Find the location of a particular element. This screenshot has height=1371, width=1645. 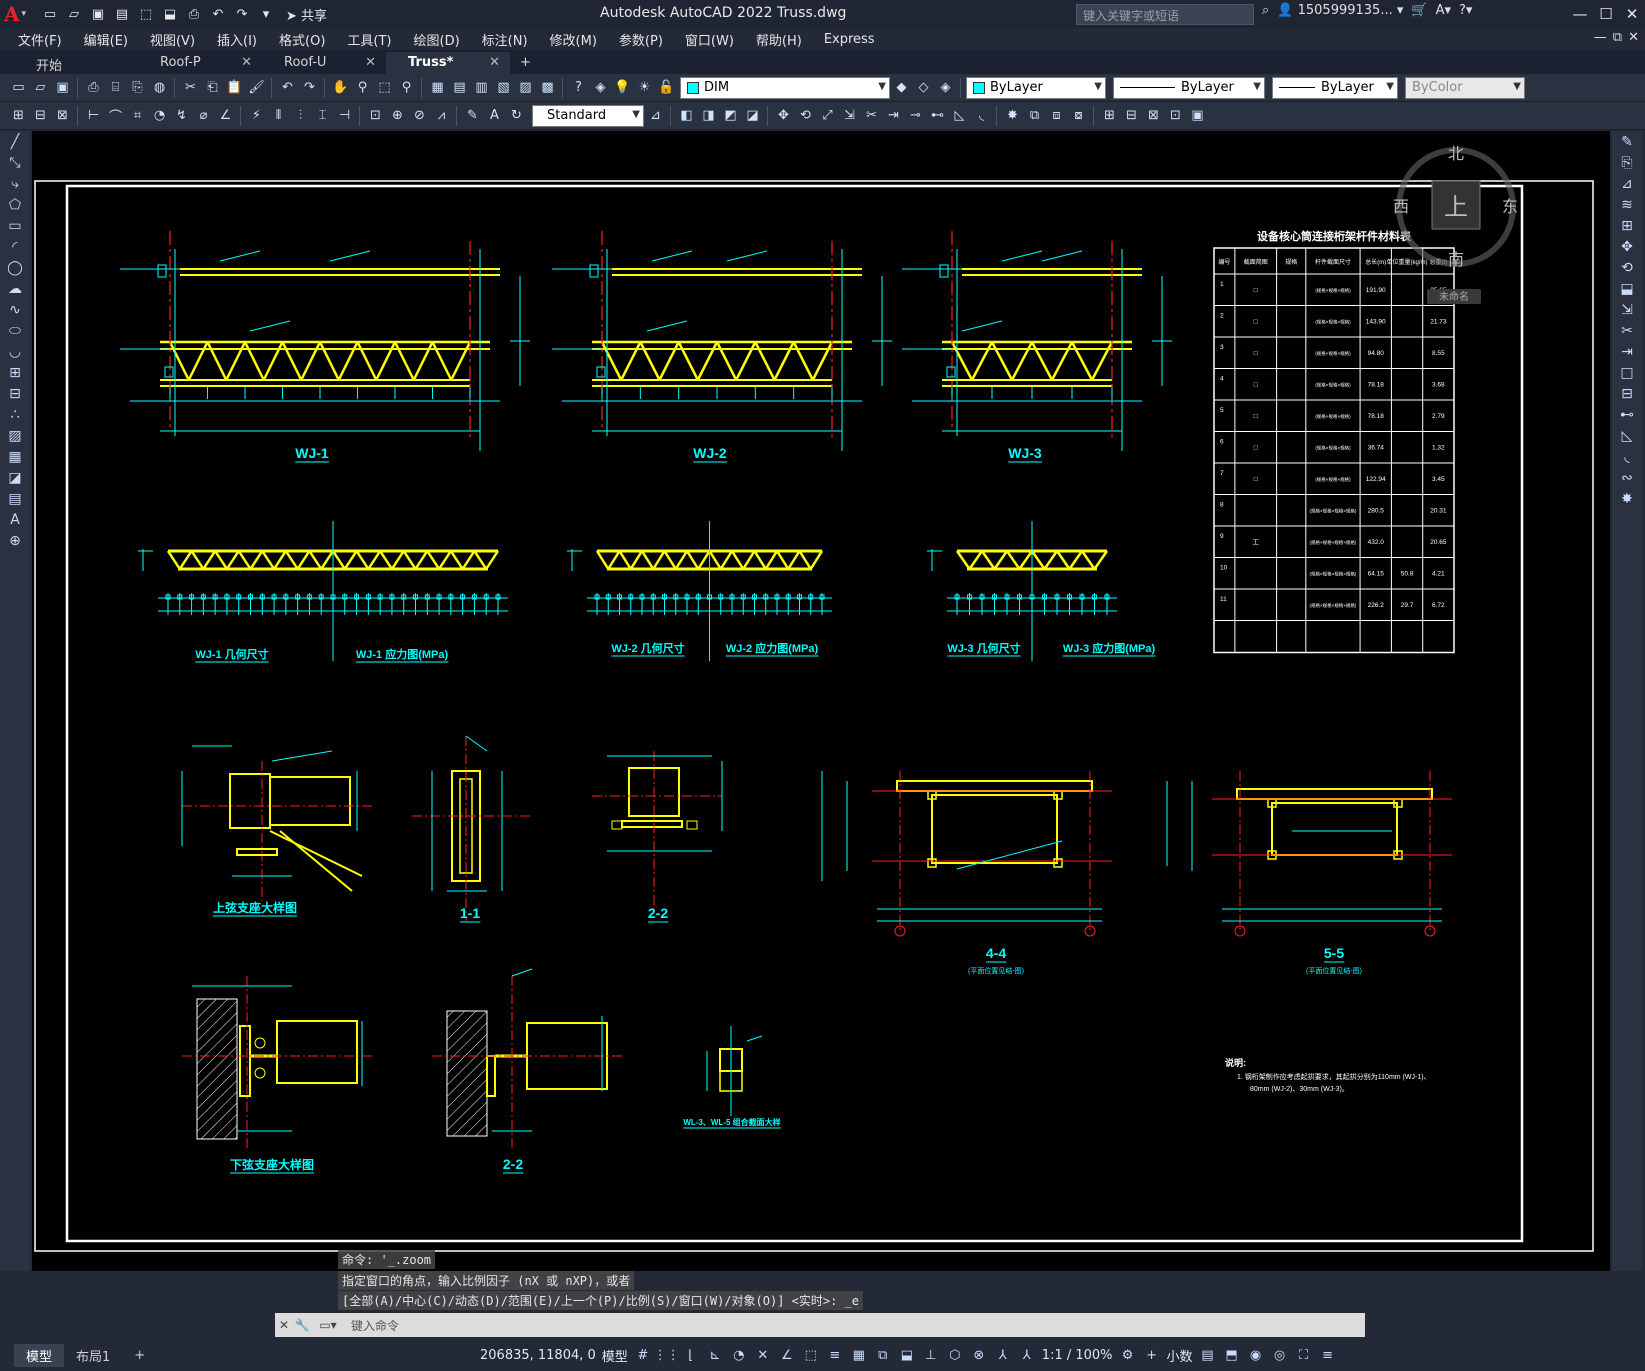

layer-dropdown: DIM ▼ is located at coordinates (785, 87).